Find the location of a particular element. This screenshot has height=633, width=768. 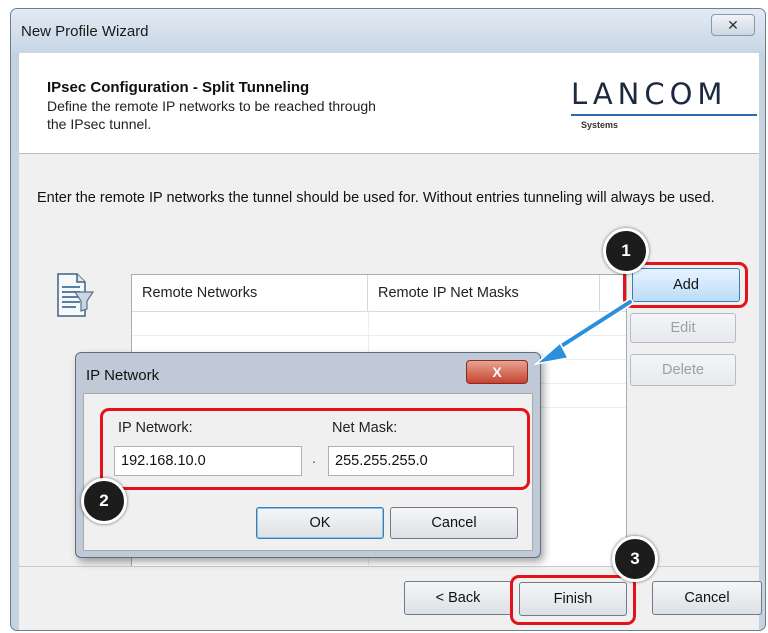

table-row is located at coordinates (379, 335).